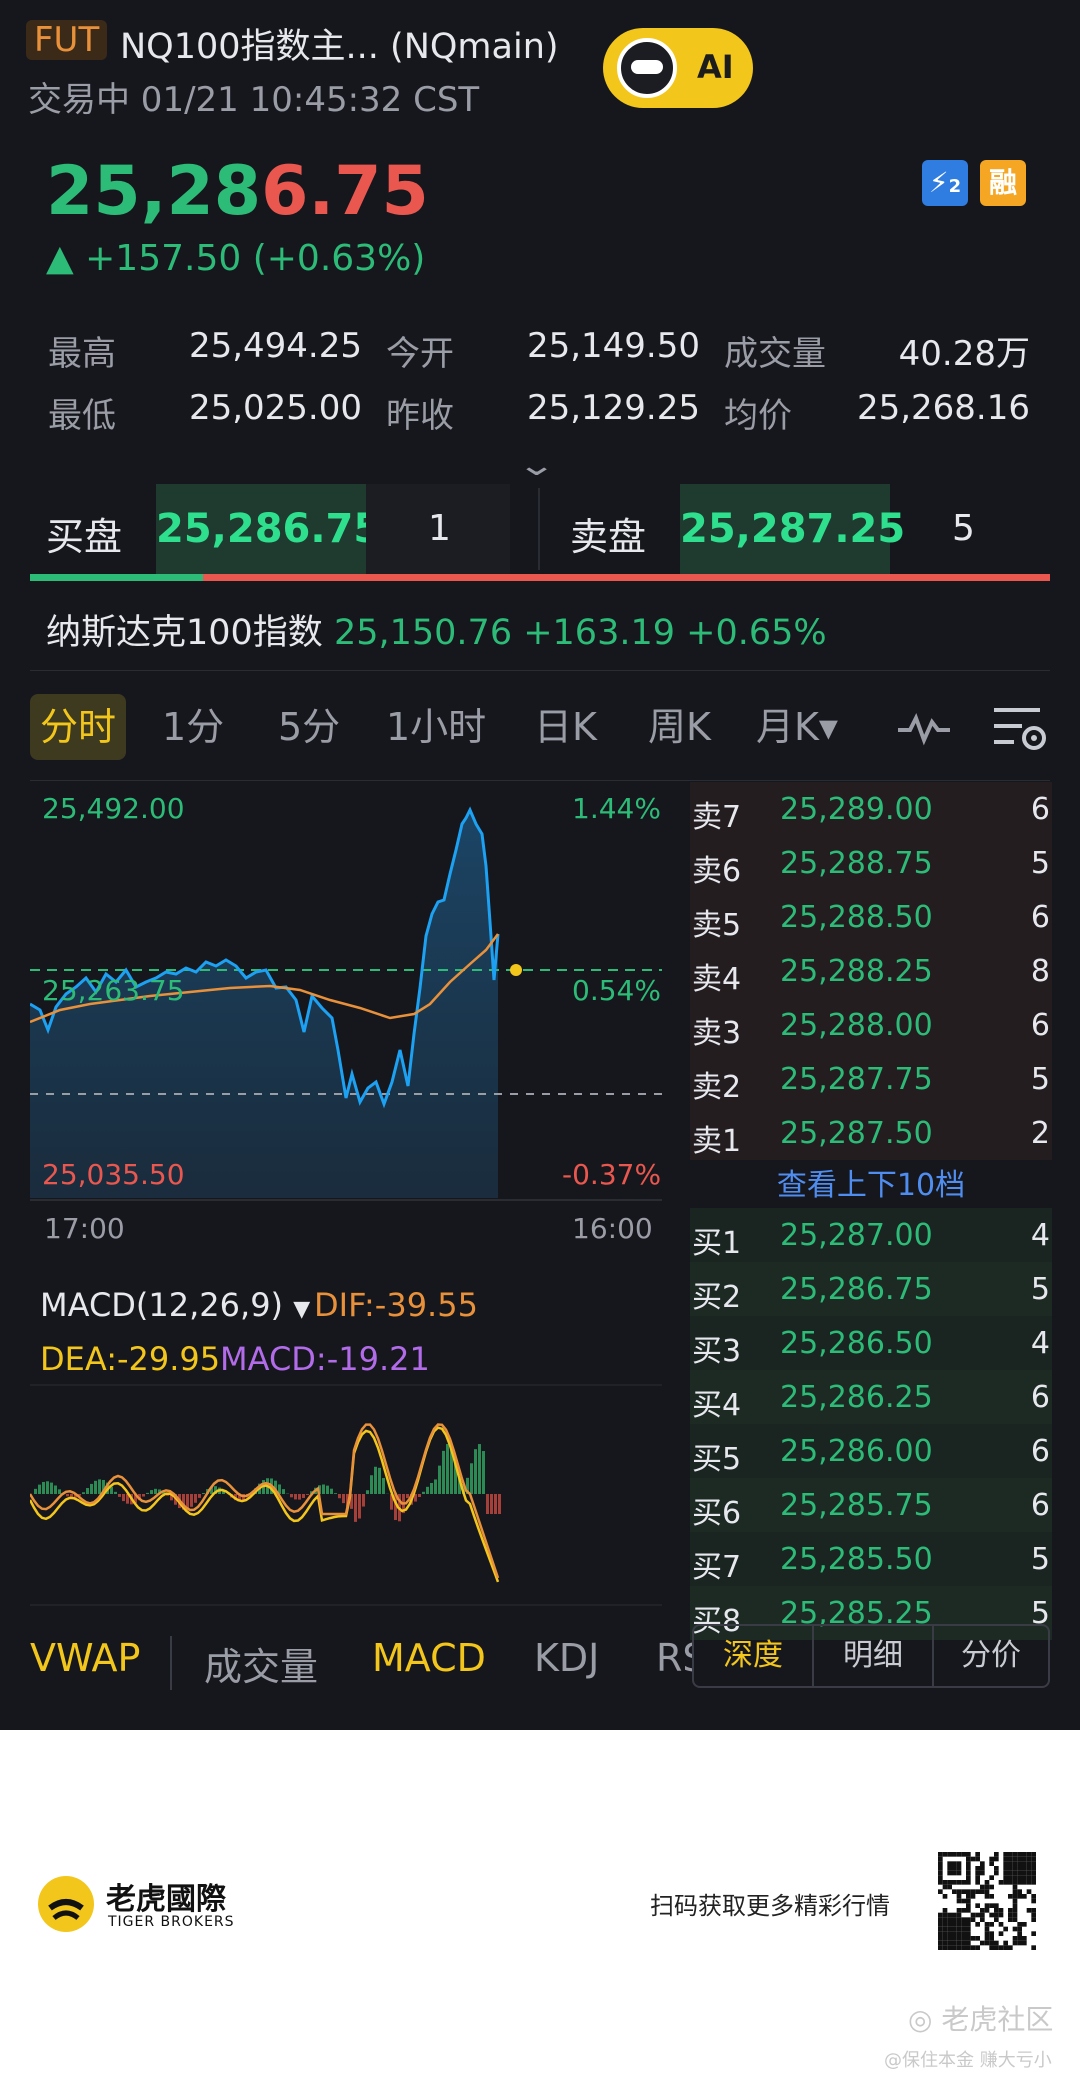 Image resolution: width=1080 pixels, height=2075 pixels. Describe the element at coordinates (871, 863) in the screenshot. I see `ask-level-row: 卖6 25,288.75 5` at that location.